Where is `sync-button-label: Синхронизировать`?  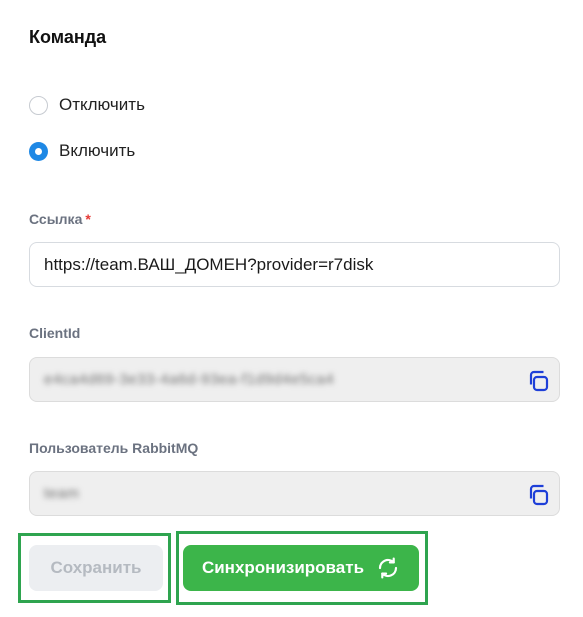 sync-button-label: Синхронизировать is located at coordinates (283, 567).